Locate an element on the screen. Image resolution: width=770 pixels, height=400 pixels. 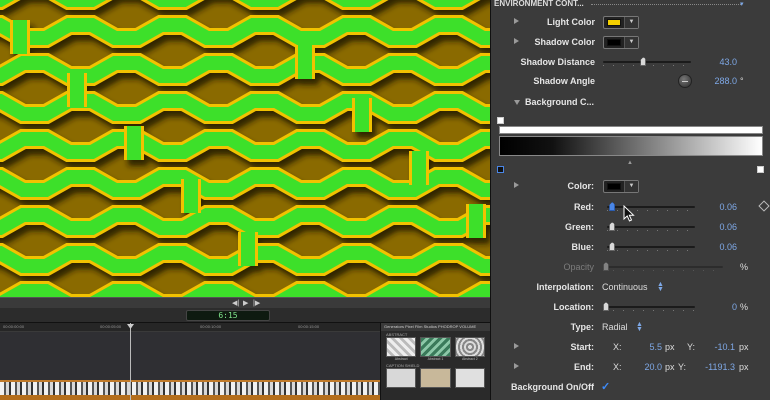
shadow-distance-slider is located at coordinates (647, 62).